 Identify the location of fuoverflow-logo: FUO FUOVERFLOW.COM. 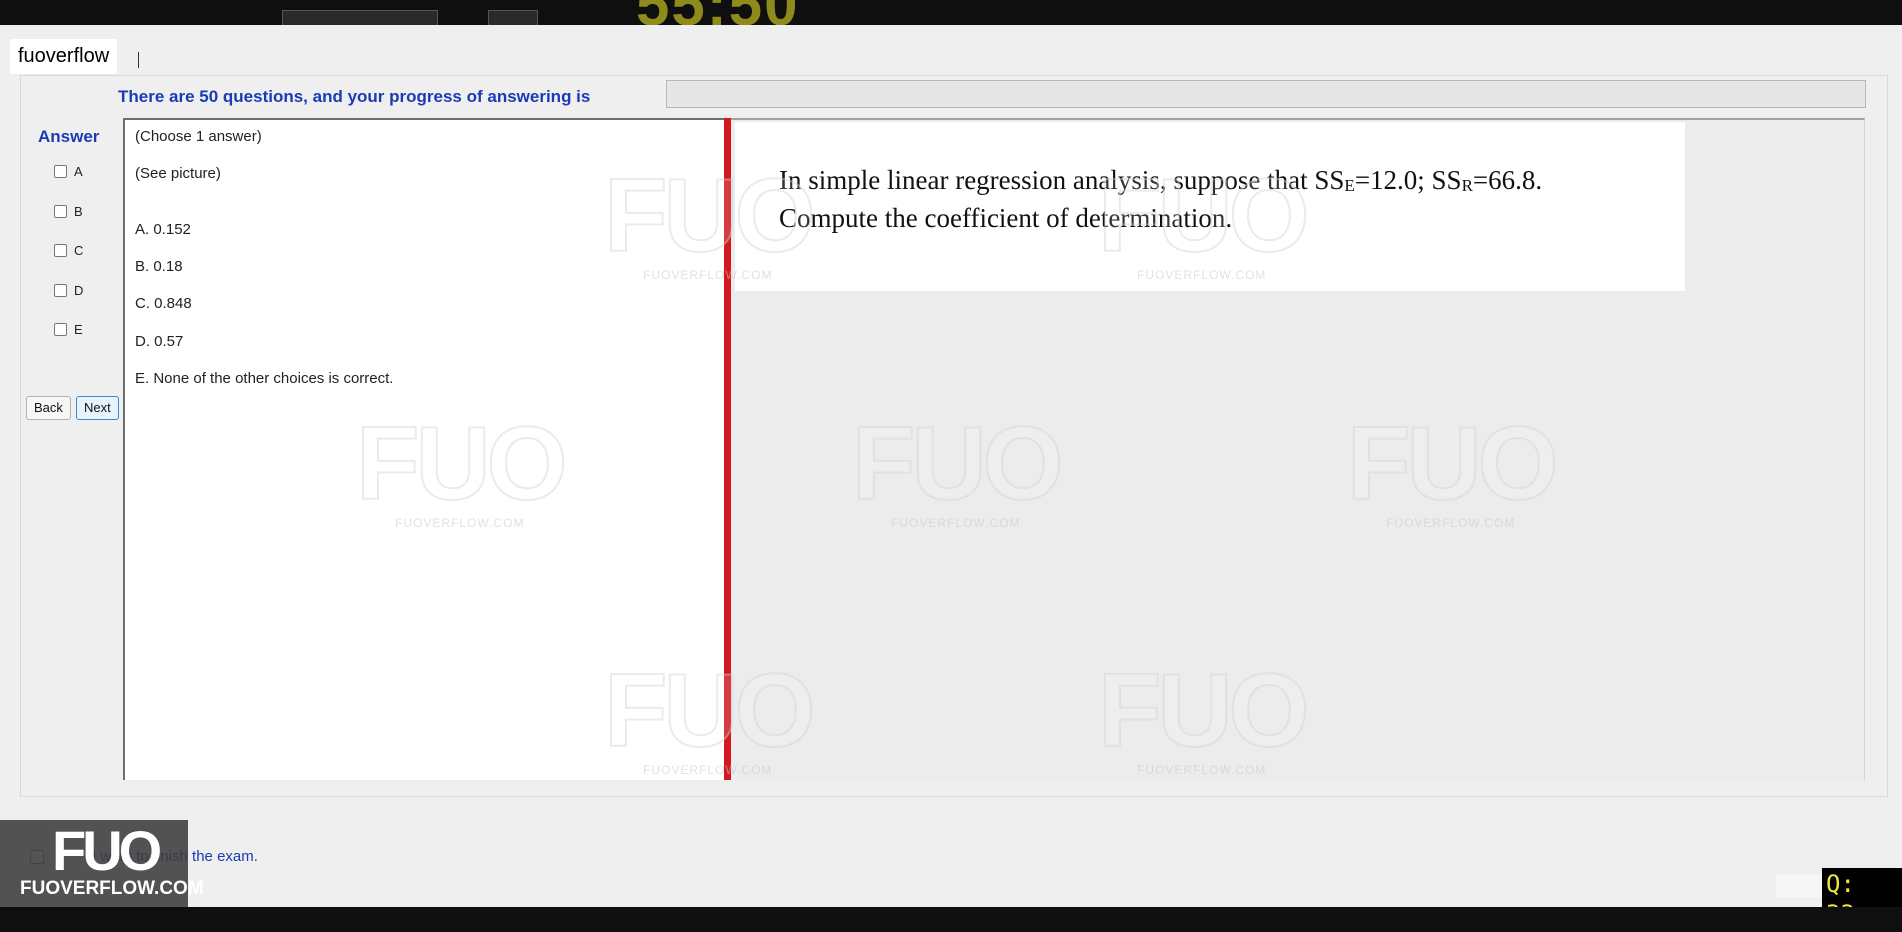
(102, 863).